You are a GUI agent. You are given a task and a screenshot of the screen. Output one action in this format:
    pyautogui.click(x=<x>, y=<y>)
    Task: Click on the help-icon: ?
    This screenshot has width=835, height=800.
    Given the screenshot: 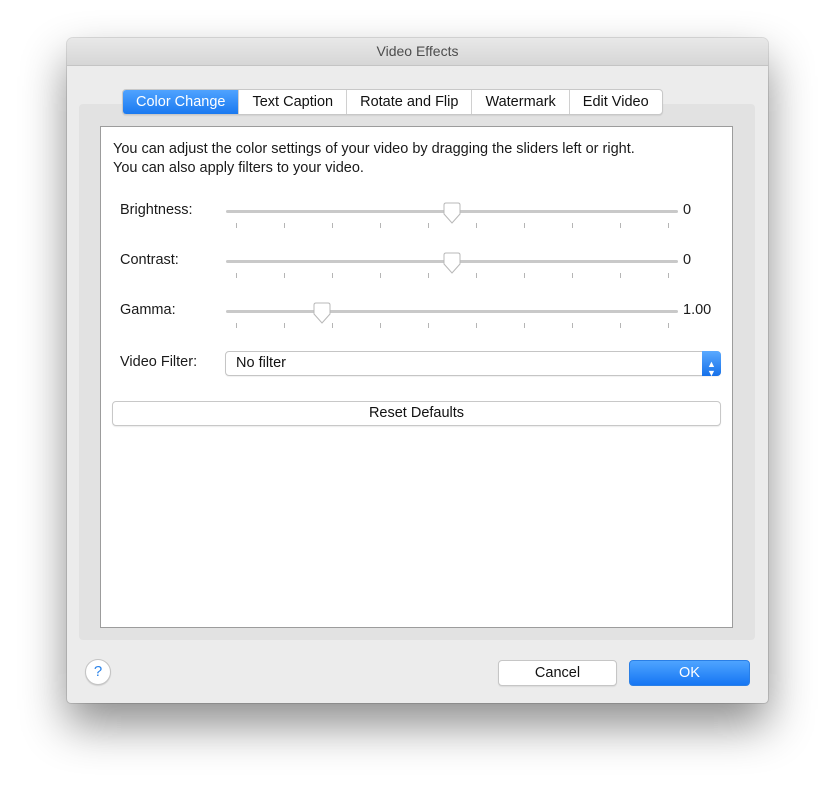 What is the action you would take?
    pyautogui.click(x=98, y=672)
    